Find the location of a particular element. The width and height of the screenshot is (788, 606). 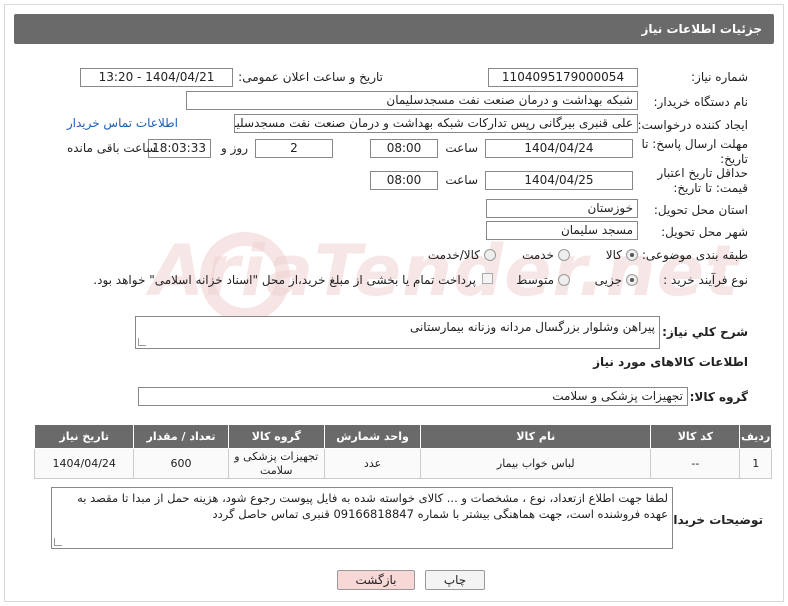

reply-deadline-label: مهلت ارسال پاسخ: تا تاریخ: is located at coordinates (694, 151).